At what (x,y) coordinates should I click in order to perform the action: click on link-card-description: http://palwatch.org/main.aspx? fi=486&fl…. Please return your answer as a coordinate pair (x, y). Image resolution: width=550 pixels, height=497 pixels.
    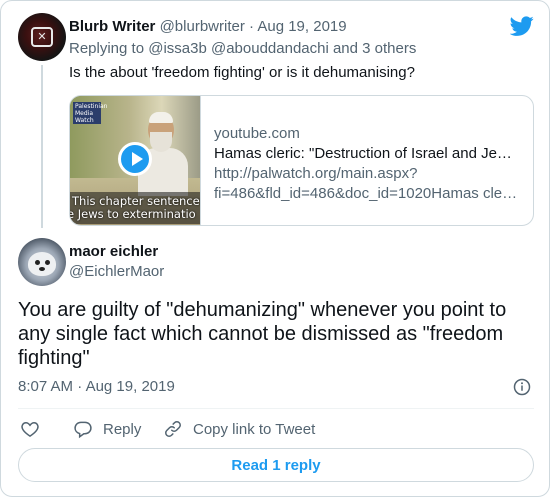
    Looking at the image, I should click on (366, 184).